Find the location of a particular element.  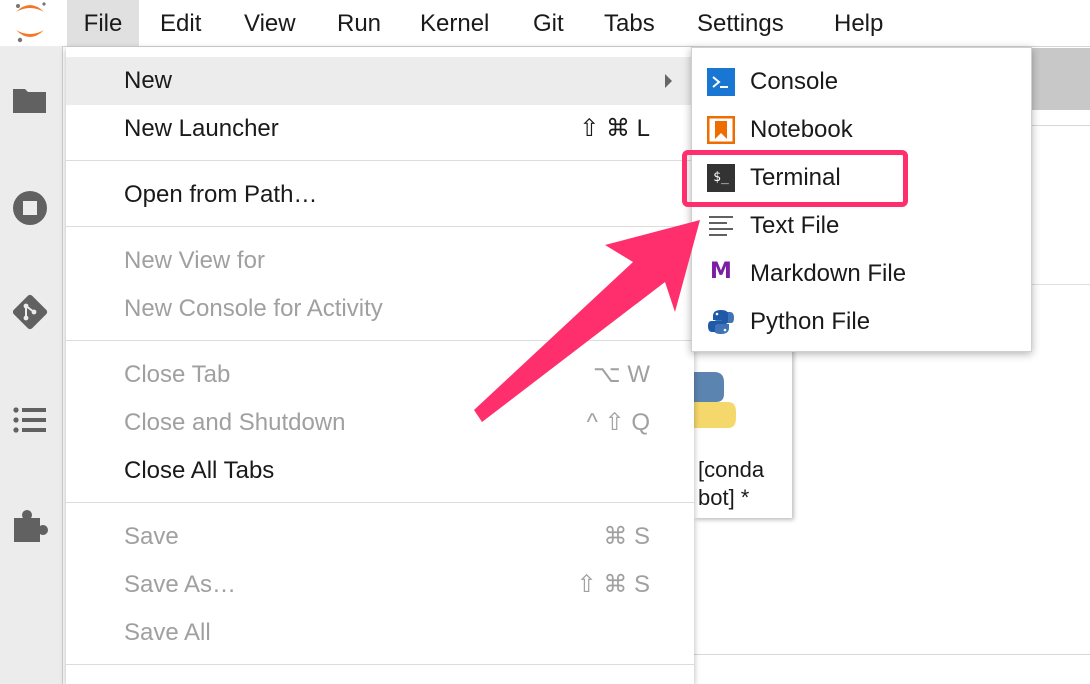

menu-tabs: Tabs is located at coordinates (629, 23).